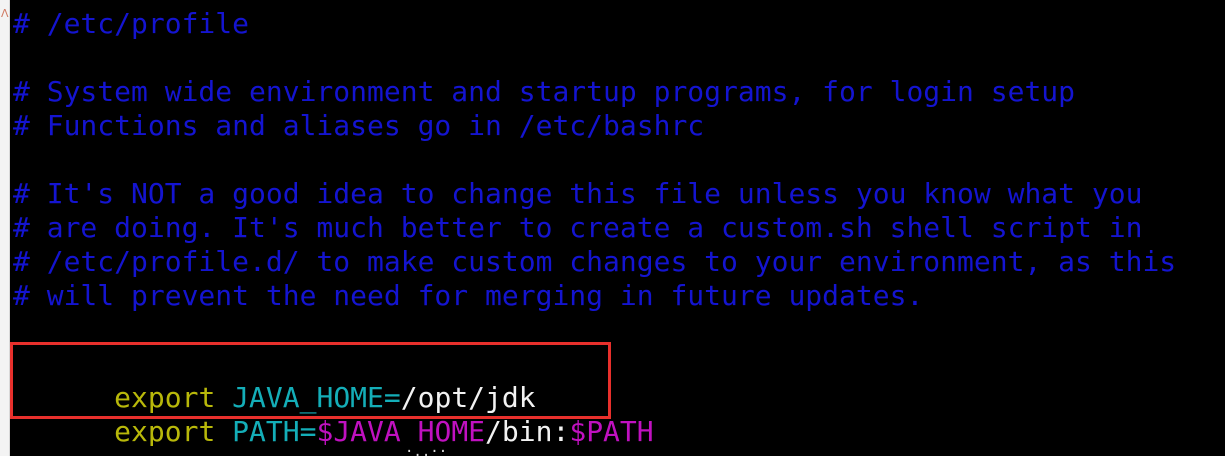 The height and width of the screenshot is (456, 1225). What do you see at coordinates (308, 431) in the screenshot?
I see `assignment-operator: =` at bounding box center [308, 431].